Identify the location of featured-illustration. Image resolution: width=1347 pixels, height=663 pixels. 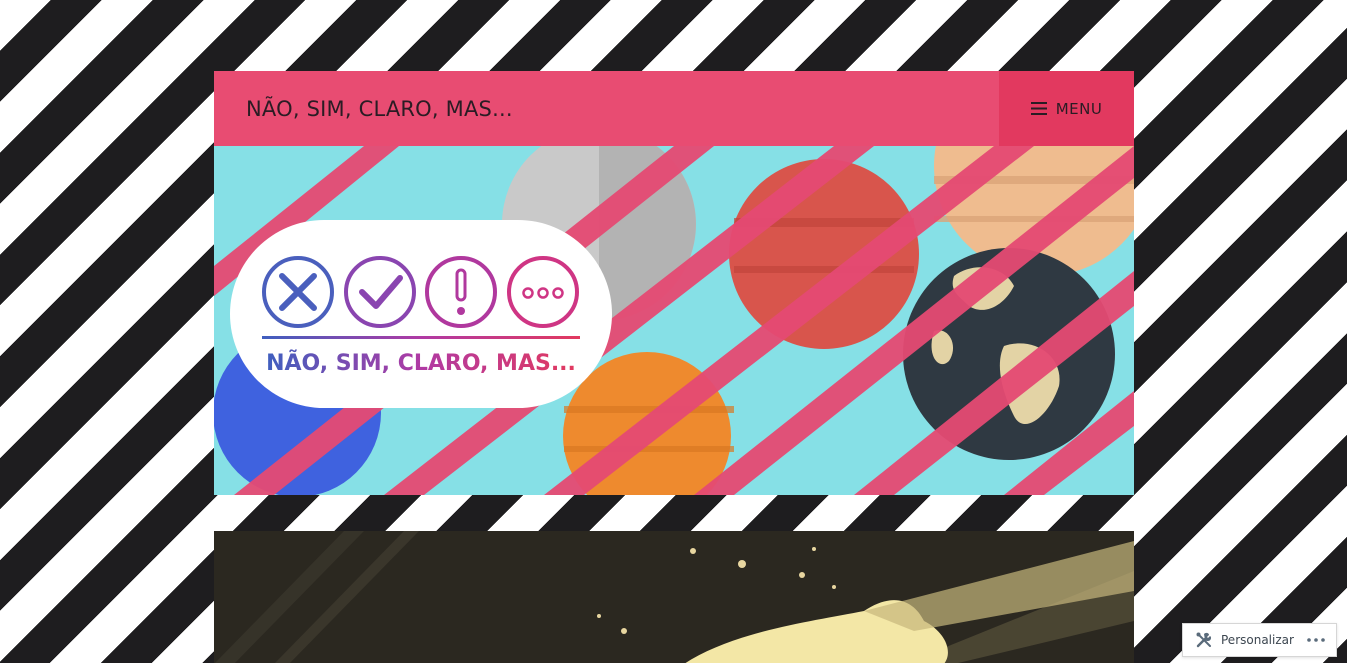
(674, 597).